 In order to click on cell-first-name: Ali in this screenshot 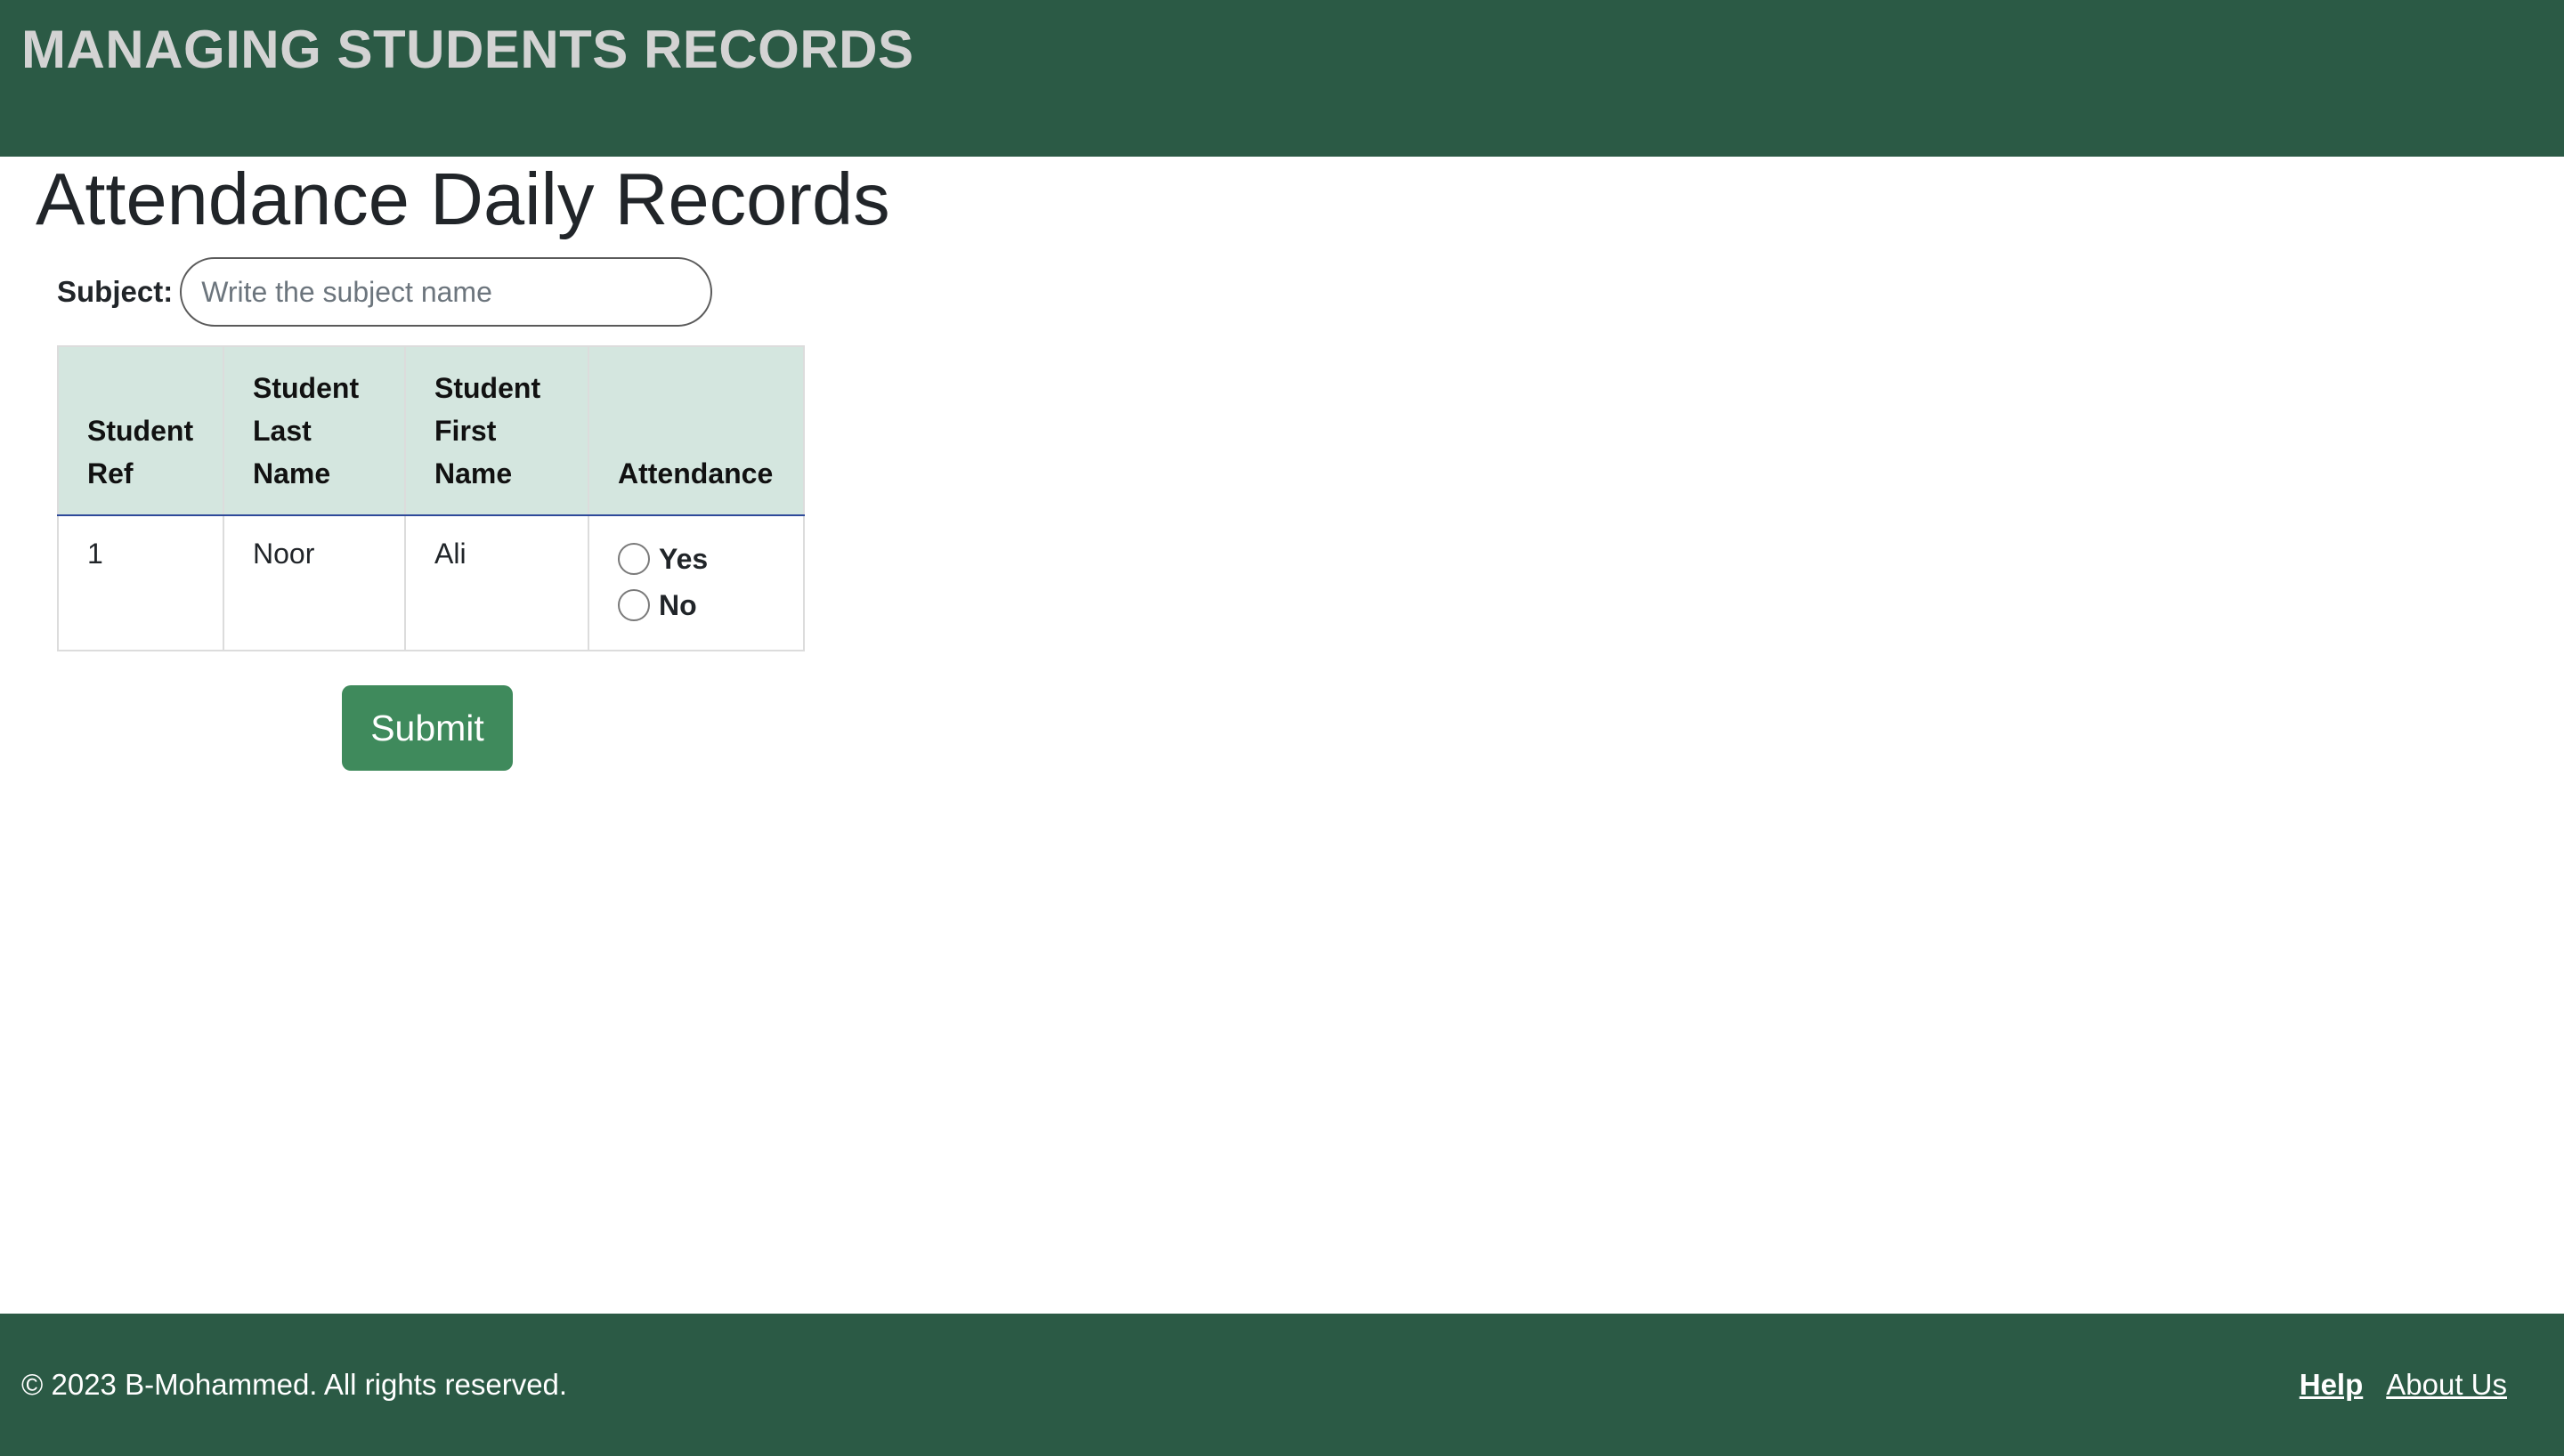, I will do `click(496, 582)`.